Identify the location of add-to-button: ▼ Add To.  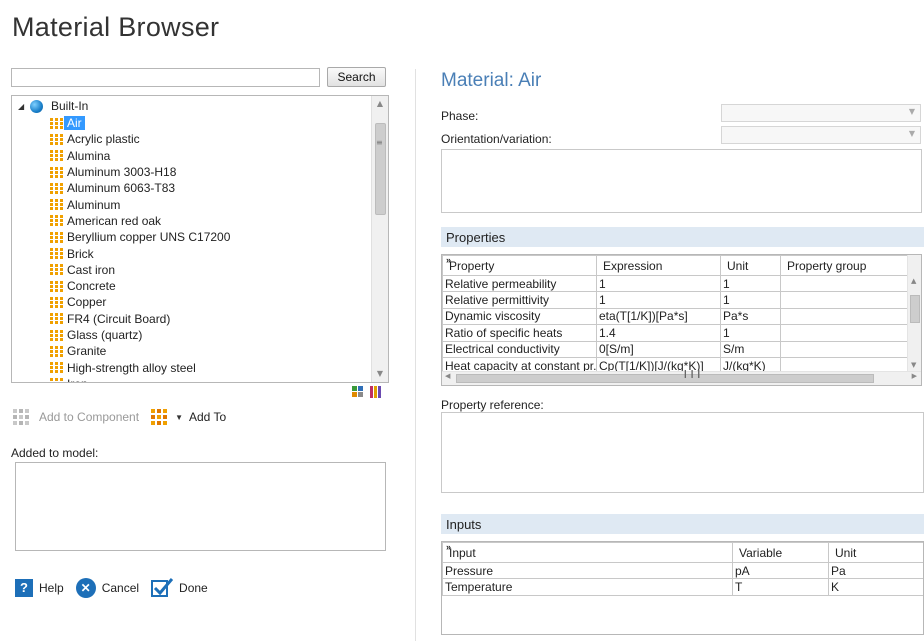
(188, 417).